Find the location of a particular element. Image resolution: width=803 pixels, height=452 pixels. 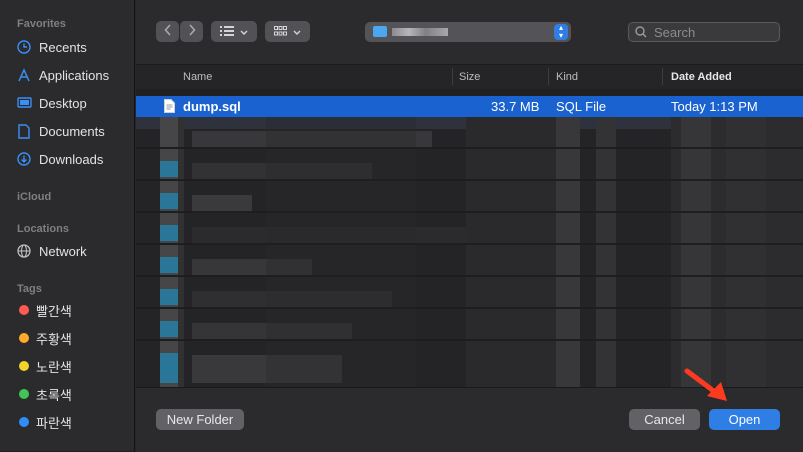

sidebar-item-desktop: Desktop is located at coordinates (51, 103).